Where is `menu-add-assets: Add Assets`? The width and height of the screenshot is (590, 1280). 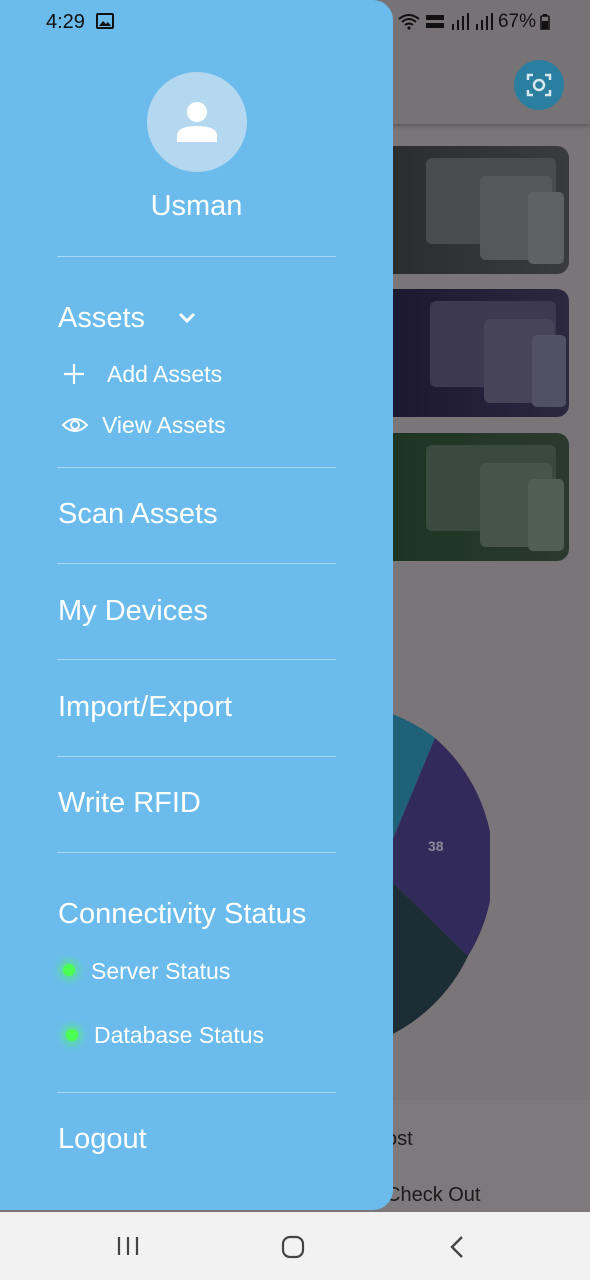
menu-add-assets: Add Assets is located at coordinates (164, 374).